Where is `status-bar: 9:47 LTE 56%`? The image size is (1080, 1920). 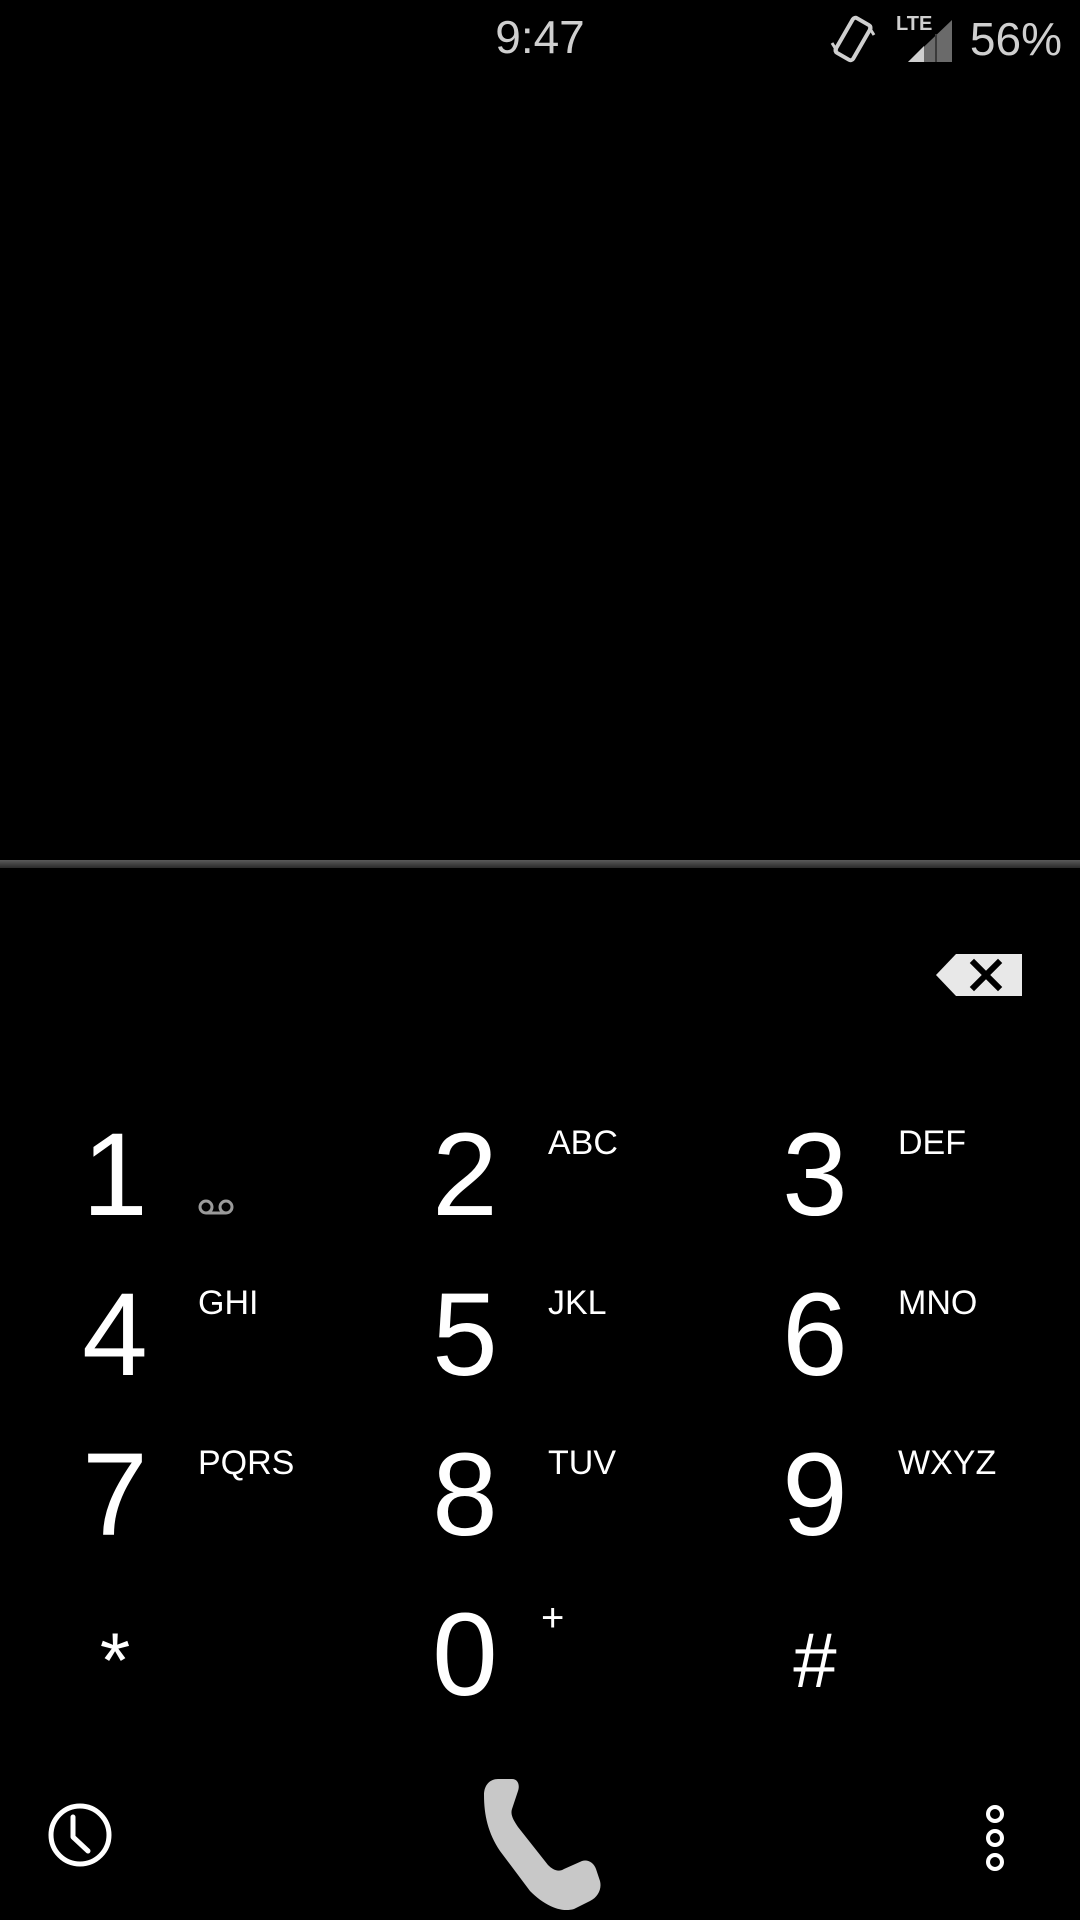 status-bar: 9:47 LTE 56% is located at coordinates (540, 39).